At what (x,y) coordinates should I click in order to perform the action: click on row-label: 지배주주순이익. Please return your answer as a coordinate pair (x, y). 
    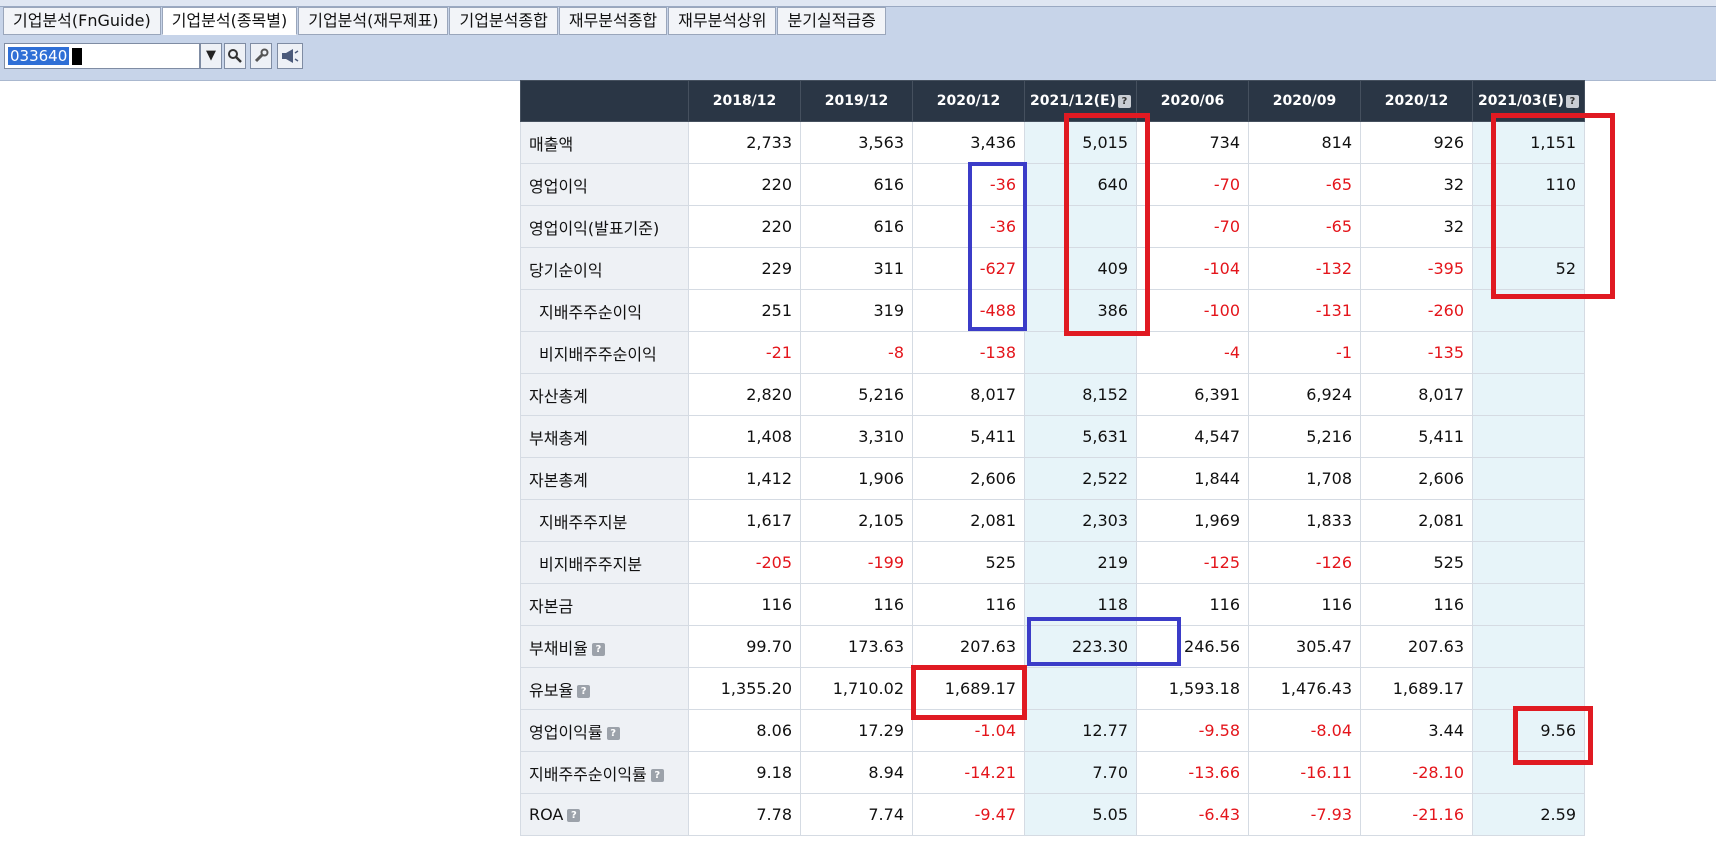
    Looking at the image, I should click on (604, 310).